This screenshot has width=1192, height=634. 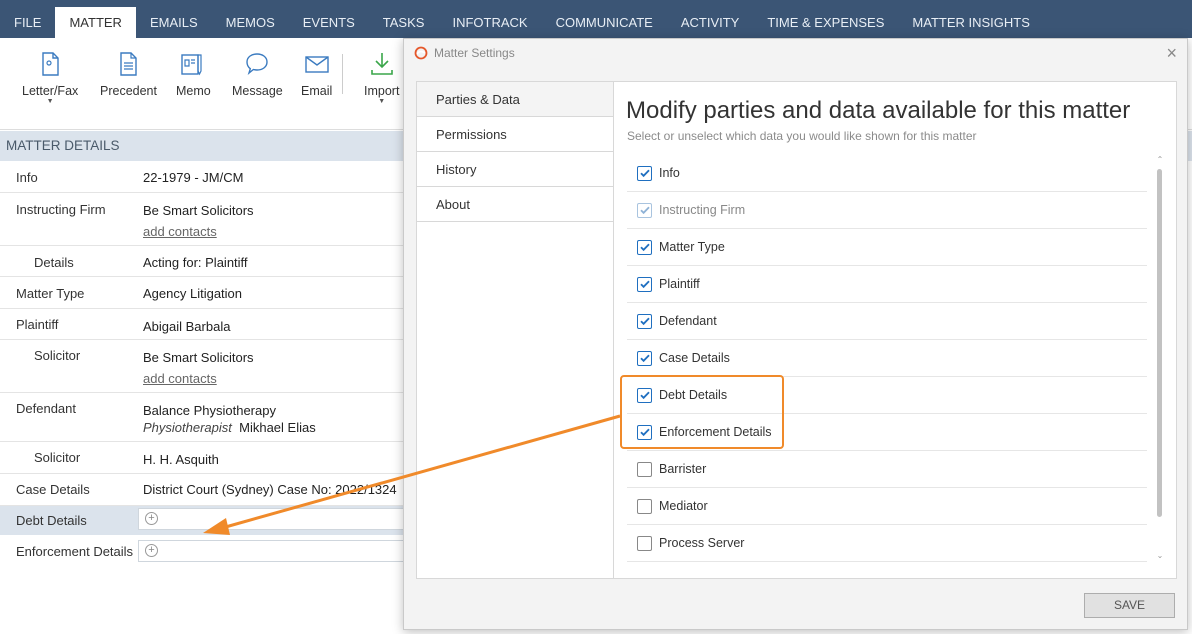 I want to click on tab-emails: EMAILS, so click(x=174, y=19).